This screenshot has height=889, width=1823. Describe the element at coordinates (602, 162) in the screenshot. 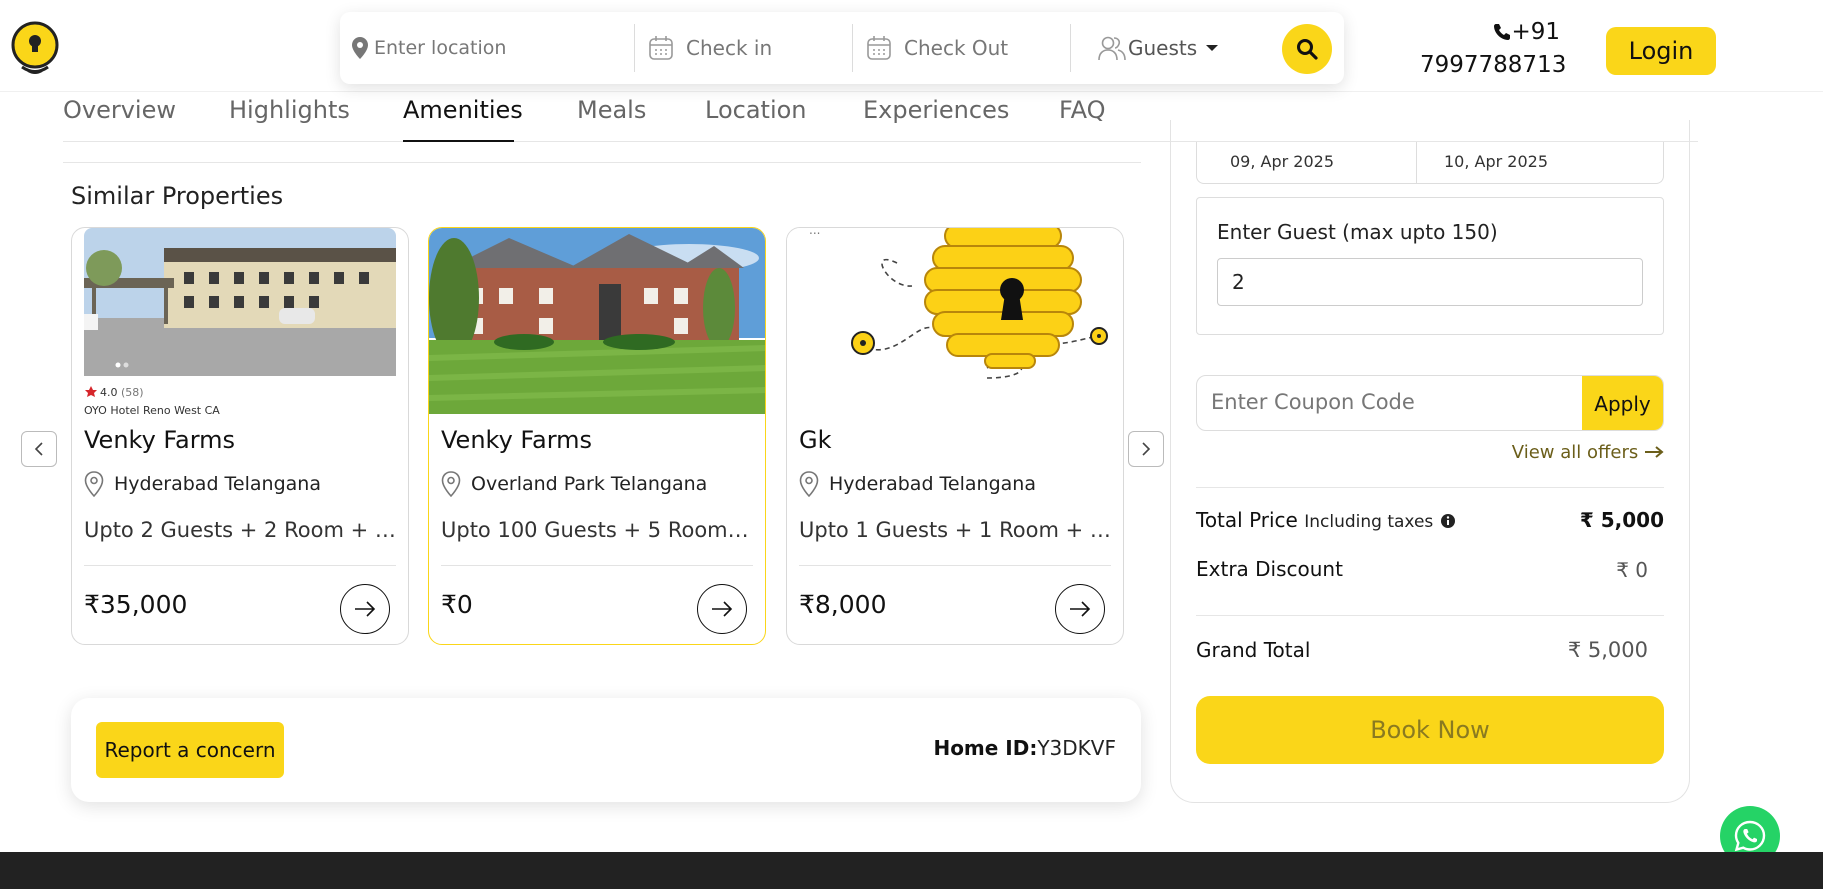

I see `section-divider` at that location.